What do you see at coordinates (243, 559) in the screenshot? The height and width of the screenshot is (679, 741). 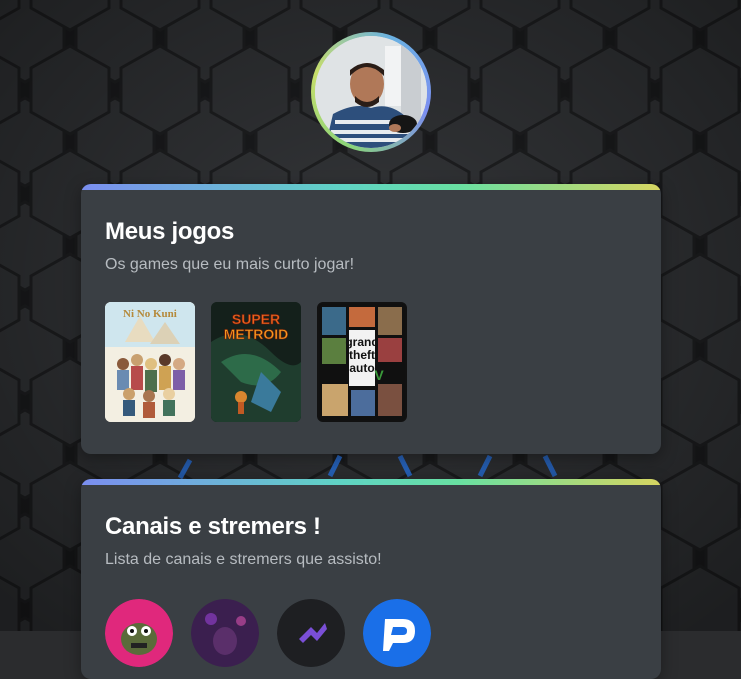 I see `channels-subtitle: Lista de canais e stremers que assisto!` at bounding box center [243, 559].